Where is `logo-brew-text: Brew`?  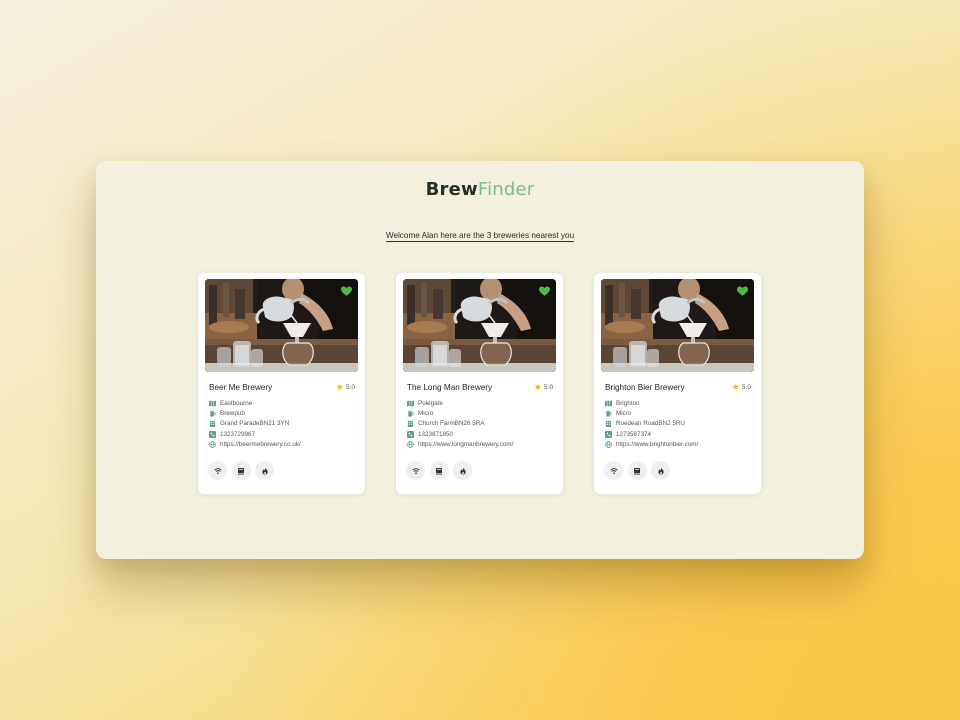
logo-brew-text: Brew is located at coordinates (451, 189).